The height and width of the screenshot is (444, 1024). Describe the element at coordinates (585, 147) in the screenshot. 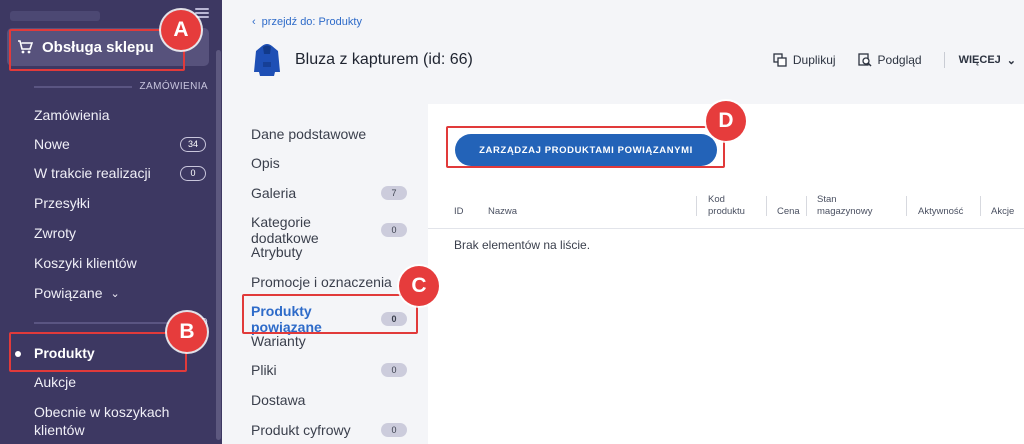

I see `highlight-box-d` at that location.